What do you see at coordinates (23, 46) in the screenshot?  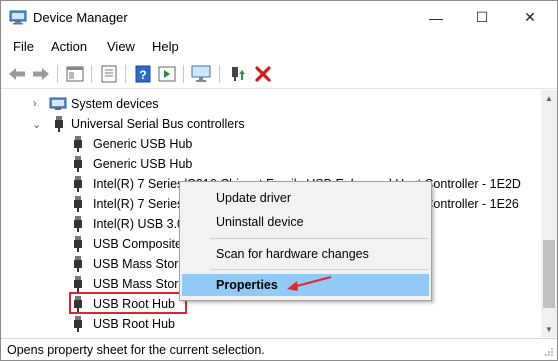 I see `menu-file: File` at bounding box center [23, 46].